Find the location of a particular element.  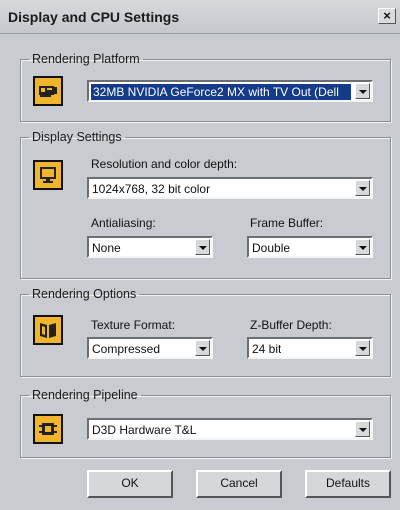

zbuffer-depth-select: 24 bit is located at coordinates (310, 348).